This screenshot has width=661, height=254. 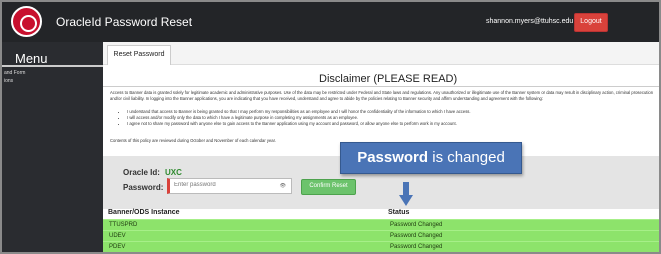 What do you see at coordinates (530, 21) in the screenshot?
I see `user-email: shannon.myers@ttuhsc.edu` at bounding box center [530, 21].